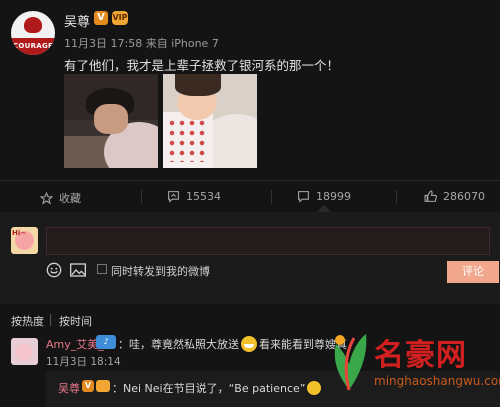  I want to click on reply-author-name: 吴尊, so click(69, 388).